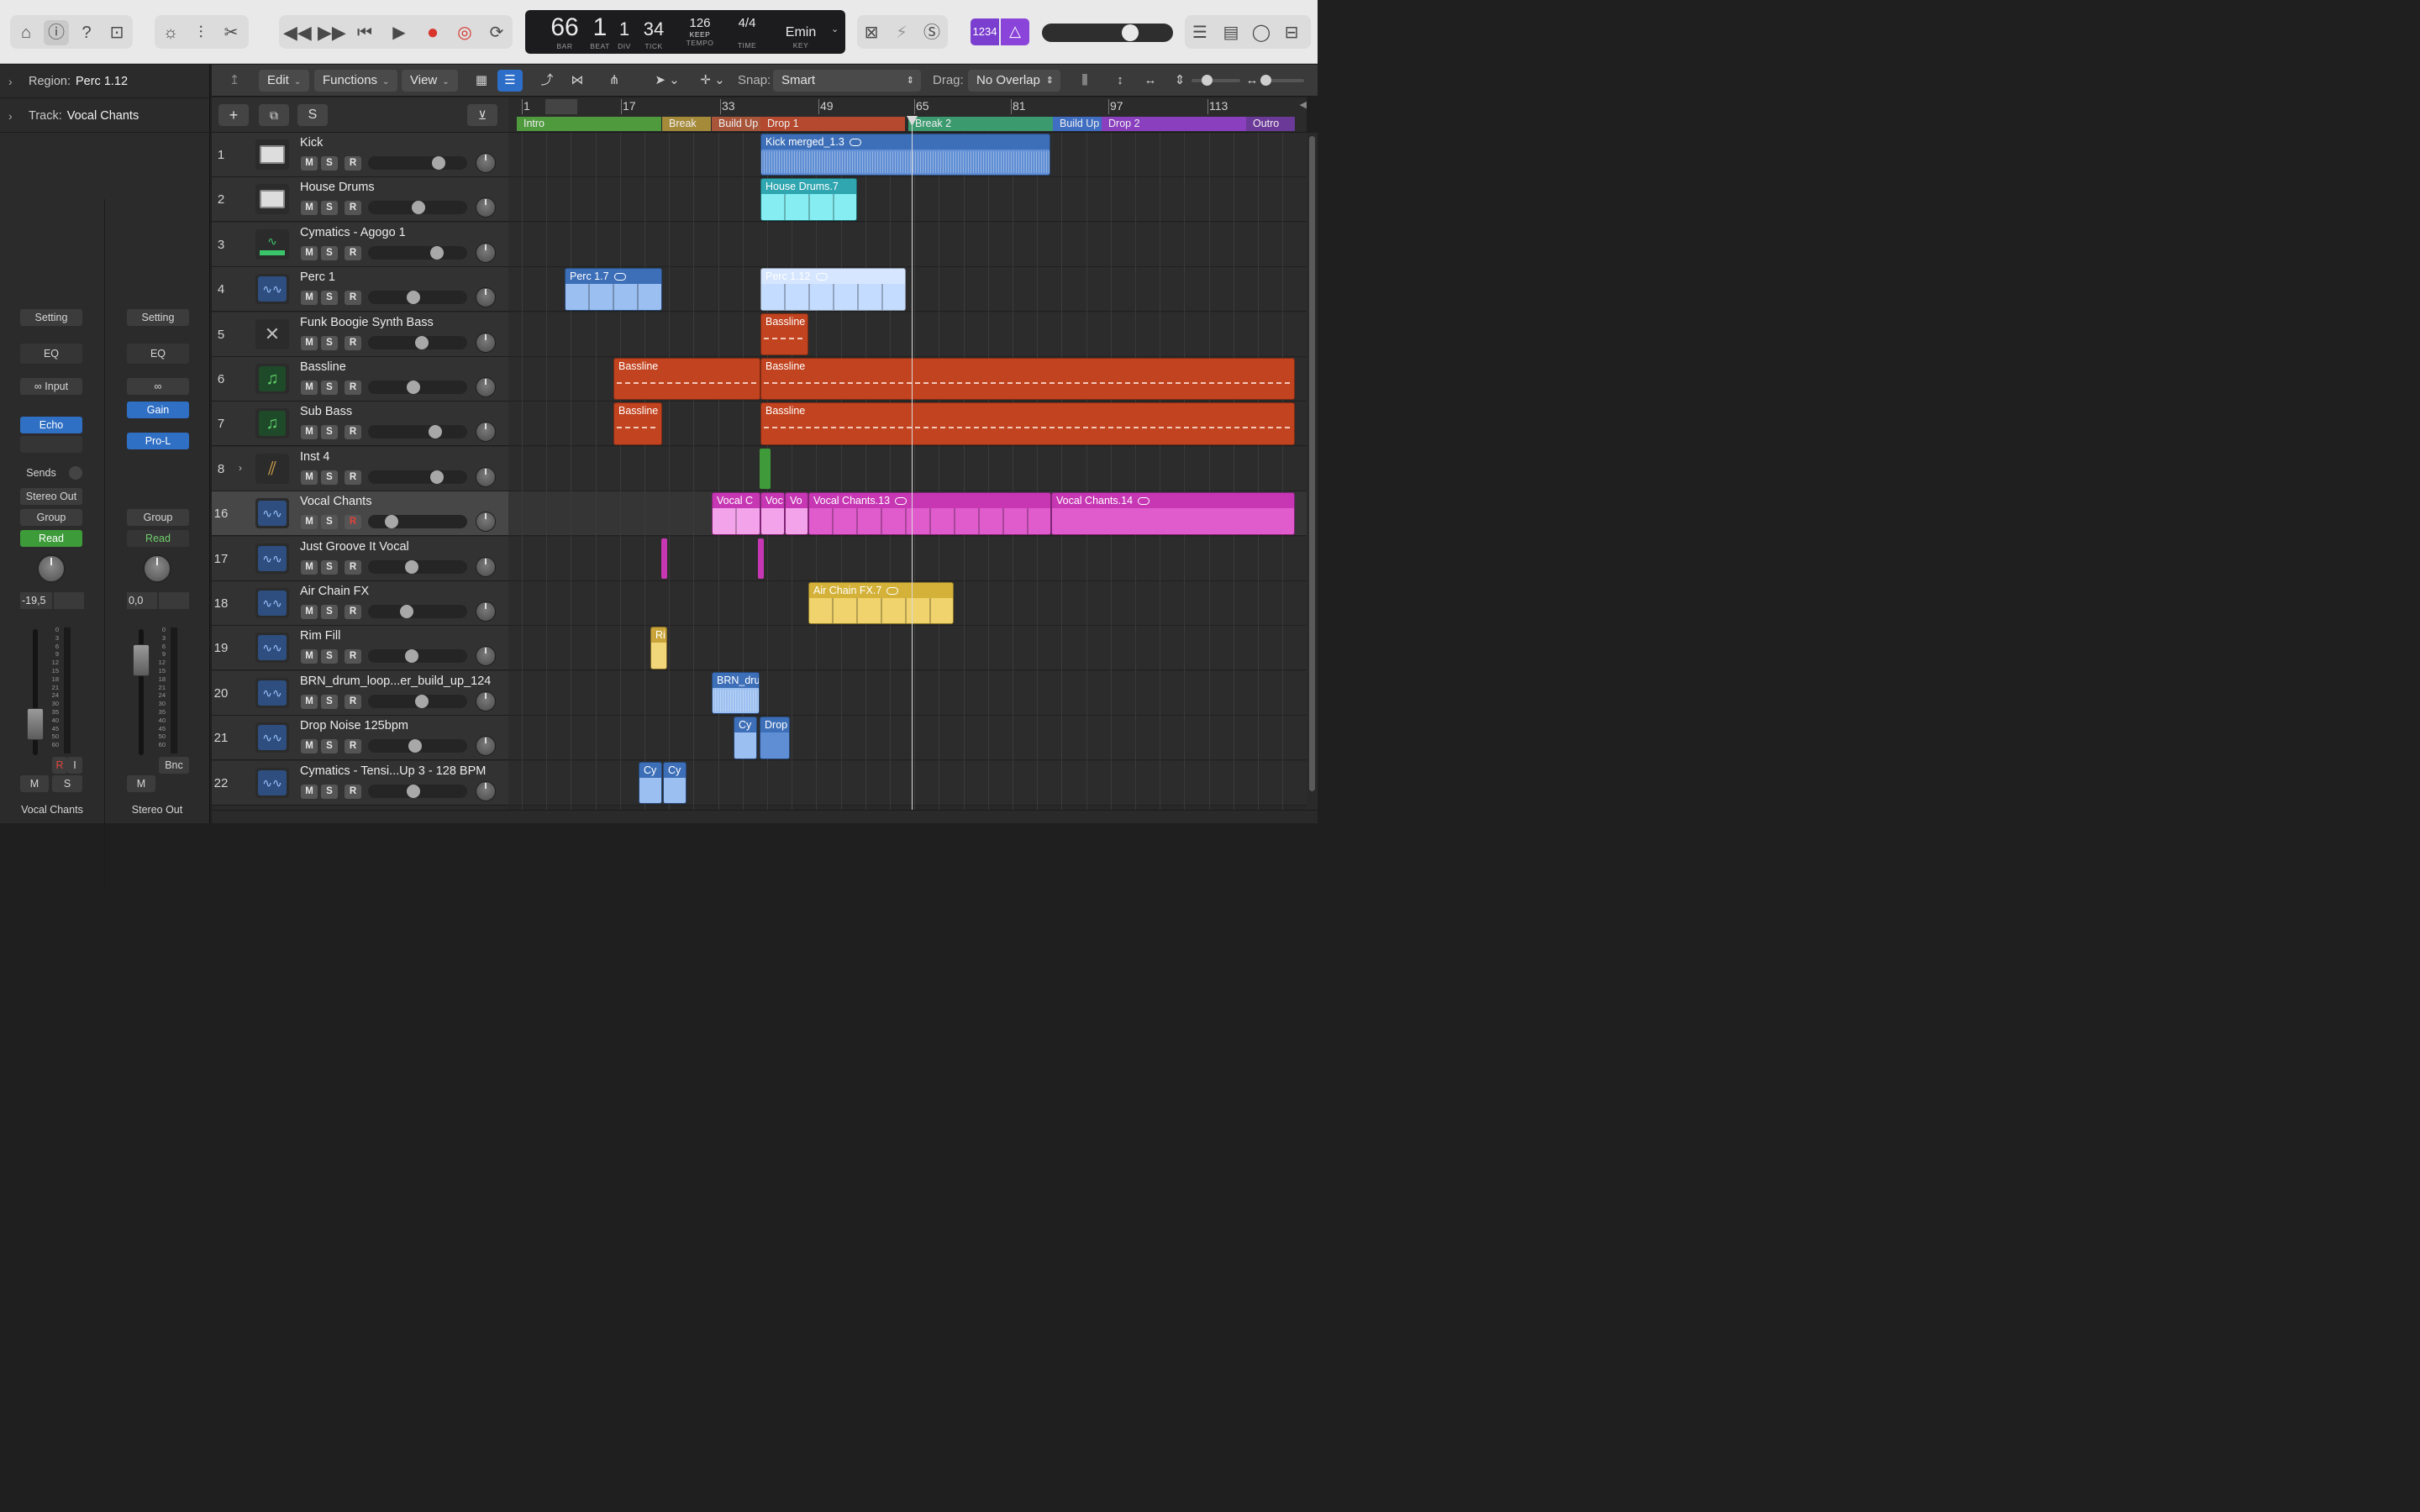  Describe the element at coordinates (158, 441) in the screenshot. I see `plugin-pro-l-slot: Pro-L` at that location.